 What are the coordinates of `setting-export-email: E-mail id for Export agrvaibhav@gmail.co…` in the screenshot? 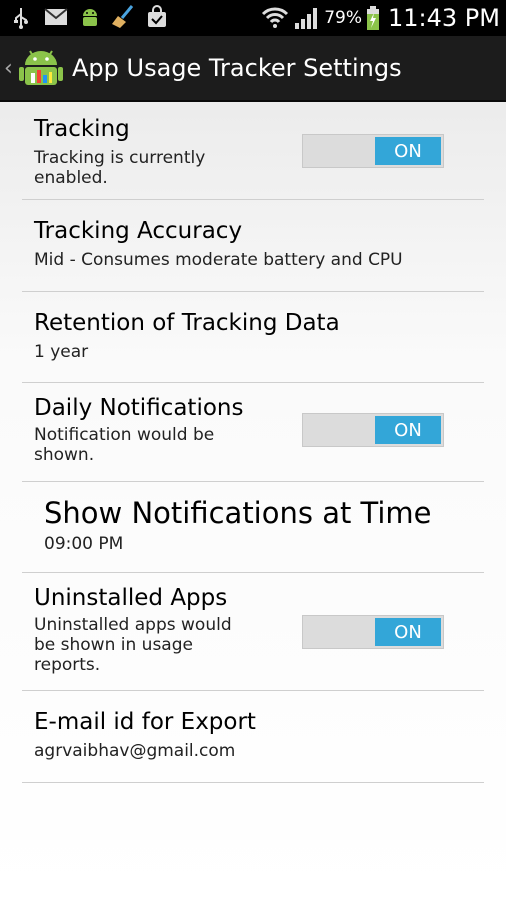 It's located at (253, 737).